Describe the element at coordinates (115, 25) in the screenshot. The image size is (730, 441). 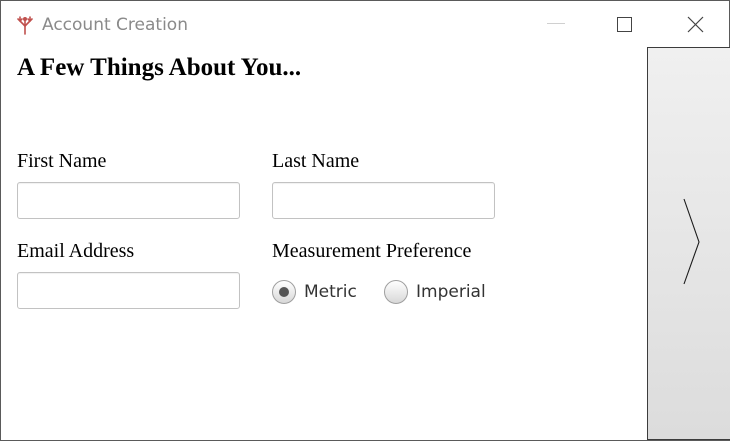
I see `window-title: Account Creation` at that location.